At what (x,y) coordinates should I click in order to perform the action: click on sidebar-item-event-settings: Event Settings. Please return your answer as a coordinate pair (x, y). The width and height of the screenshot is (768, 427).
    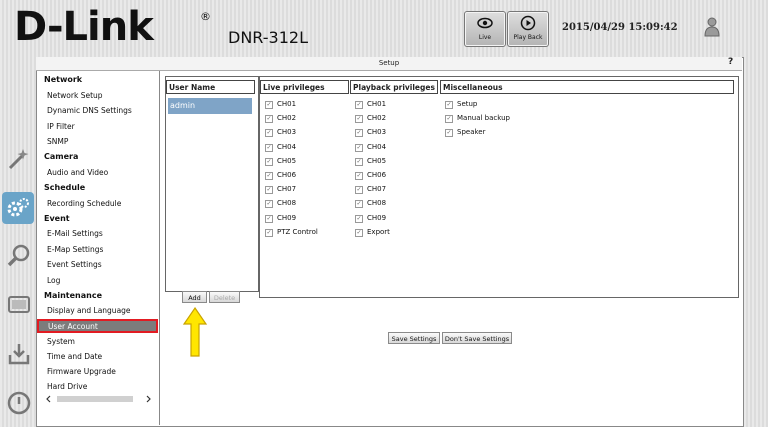
    Looking at the image, I should click on (74, 264).